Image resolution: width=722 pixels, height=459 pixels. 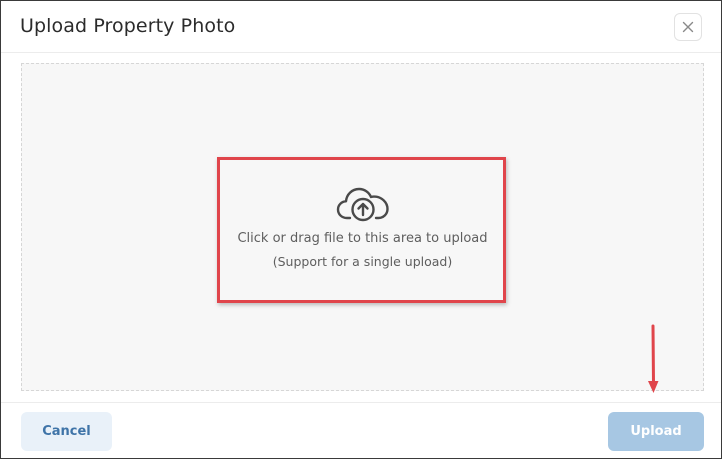 What do you see at coordinates (361, 430) in the screenshot?
I see `dialog-footer: Cancel Upload` at bounding box center [361, 430].